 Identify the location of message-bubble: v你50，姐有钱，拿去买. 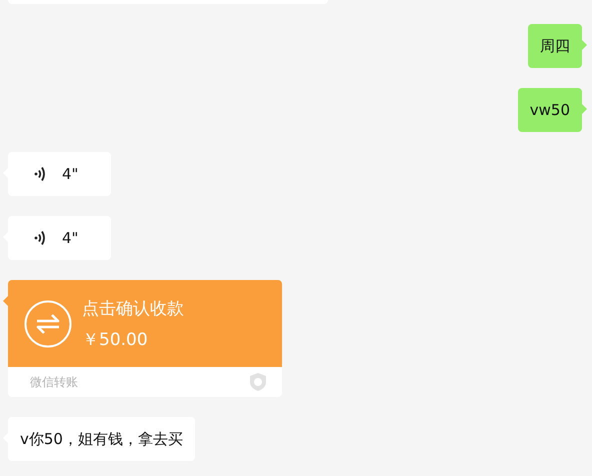
(101, 439).